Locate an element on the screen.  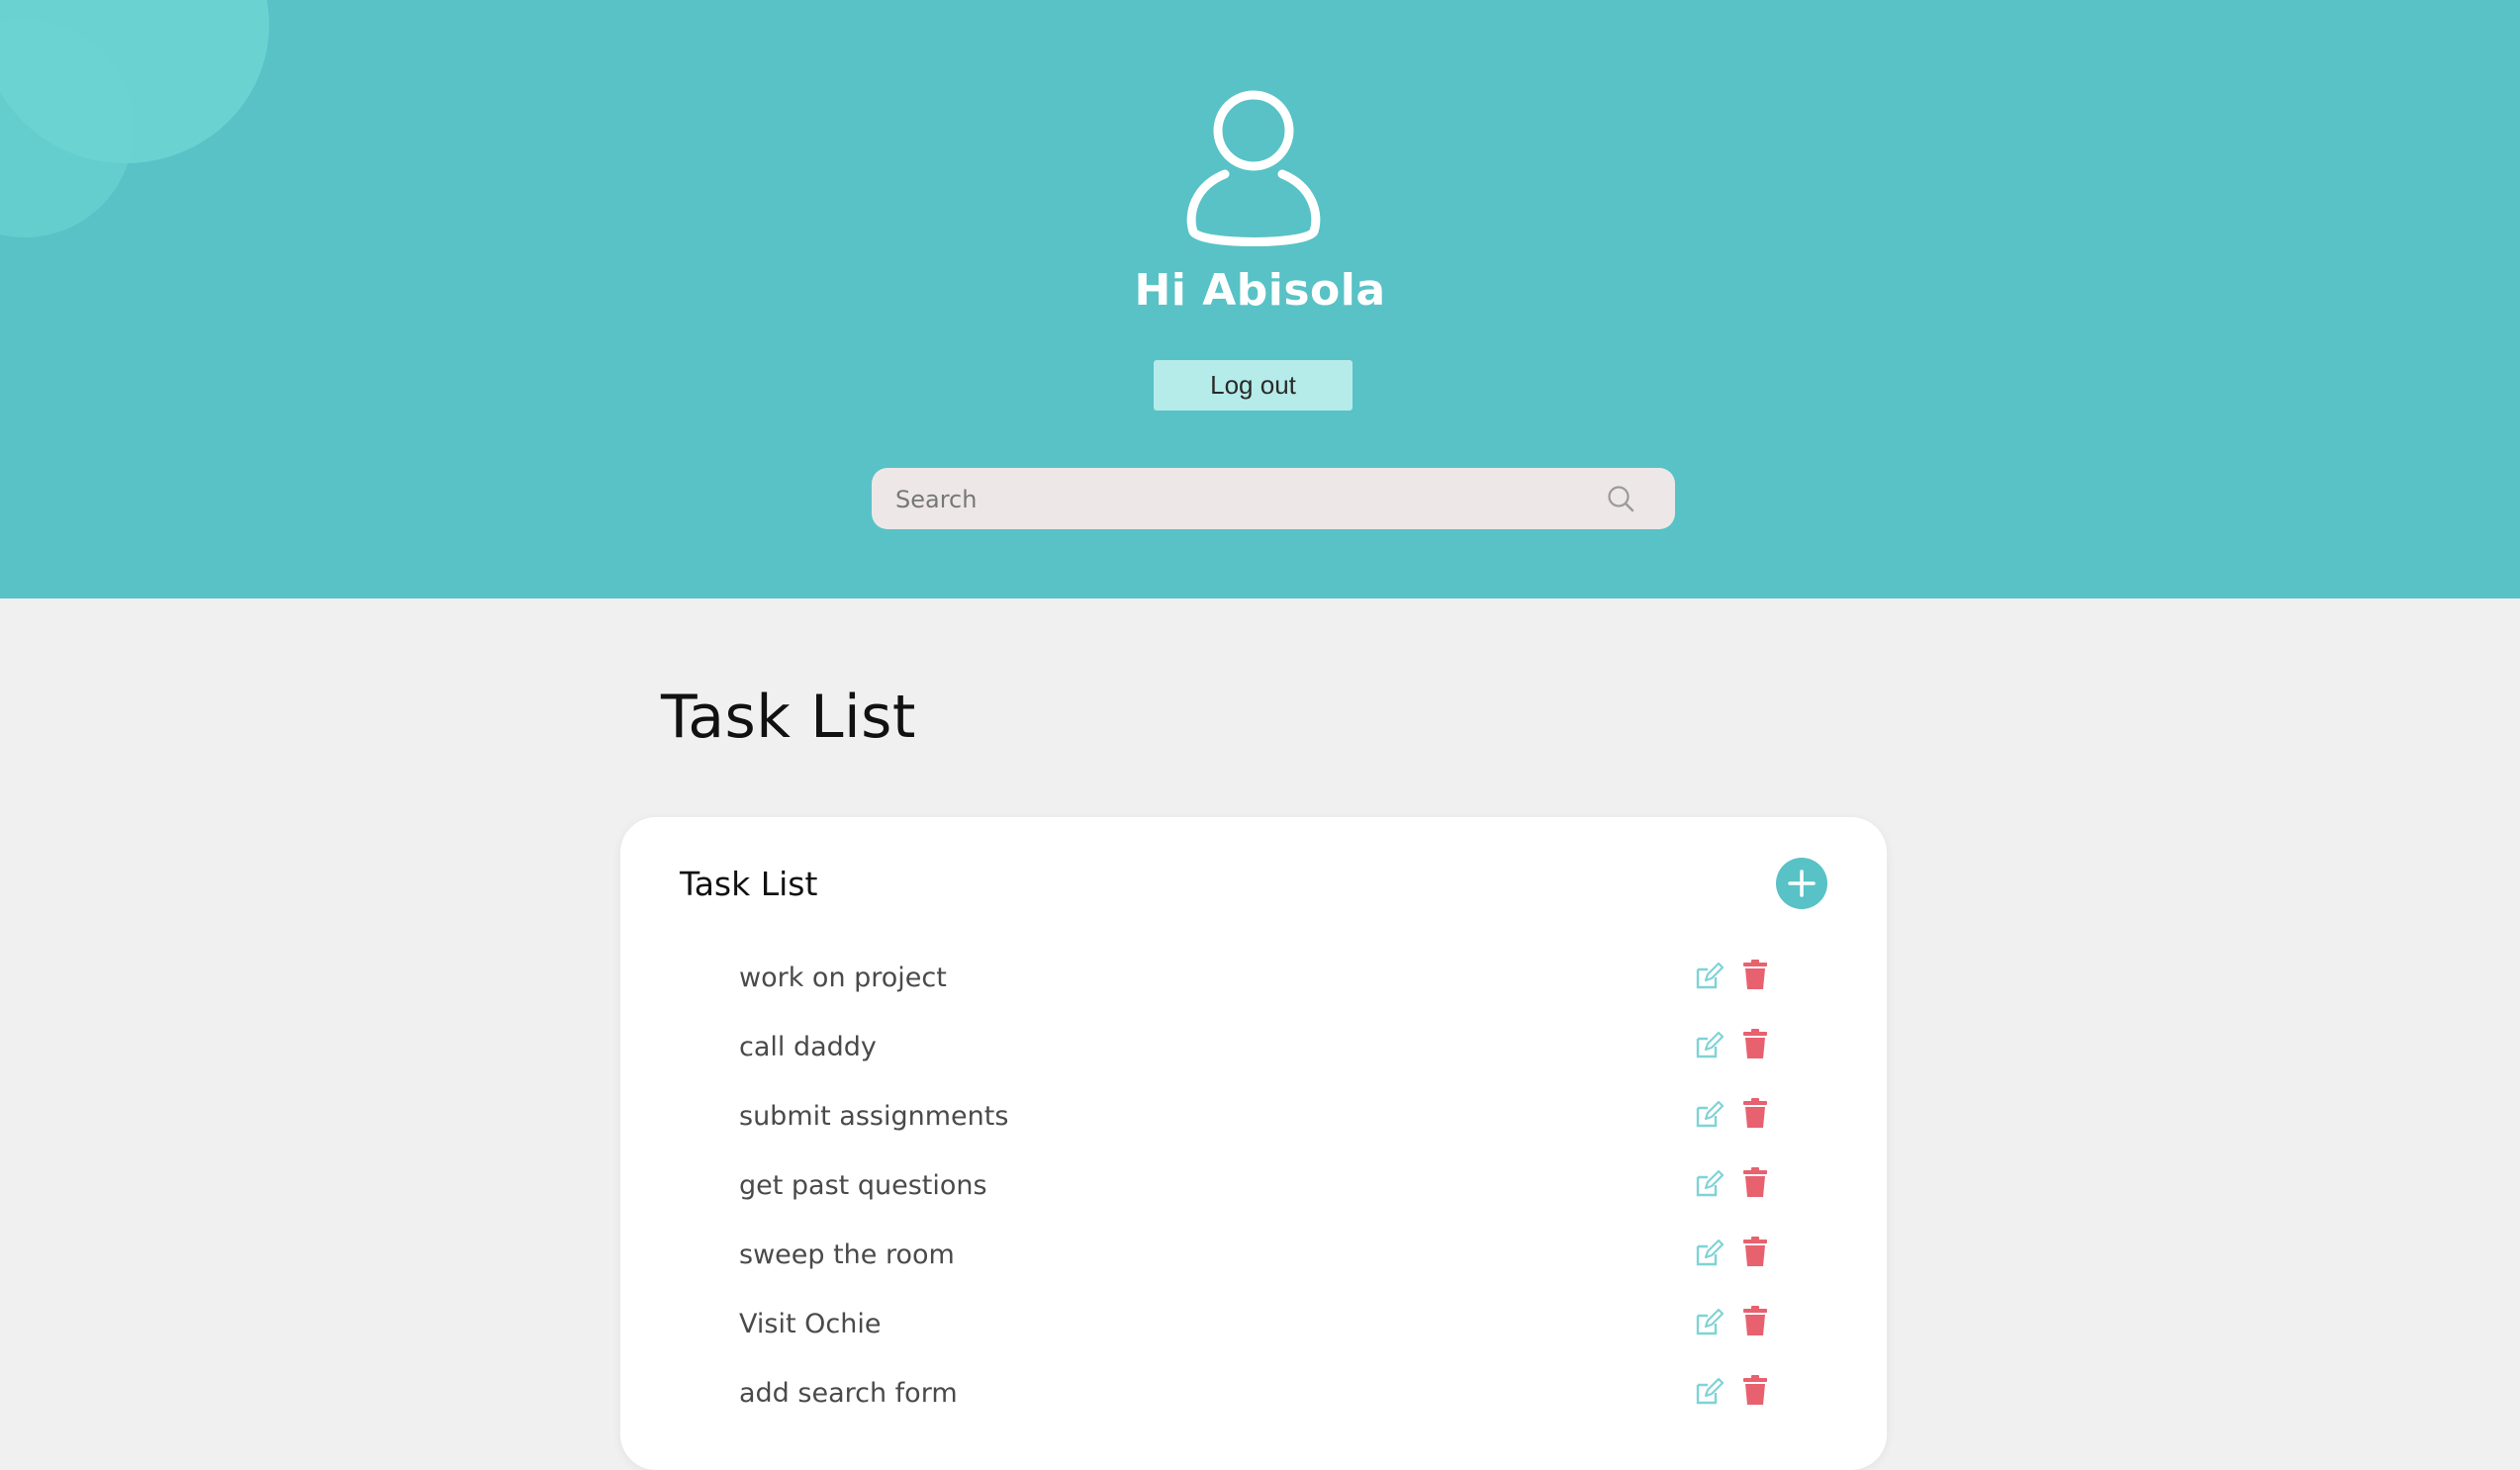
task-item: add search form is located at coordinates (1253, 1406).